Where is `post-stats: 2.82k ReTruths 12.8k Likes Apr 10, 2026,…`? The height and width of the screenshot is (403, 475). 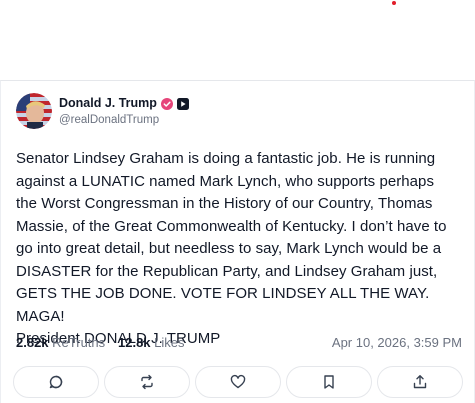
post-stats: 2.82k ReTruths 12.8k Likes Apr 10, 2026,… is located at coordinates (239, 344).